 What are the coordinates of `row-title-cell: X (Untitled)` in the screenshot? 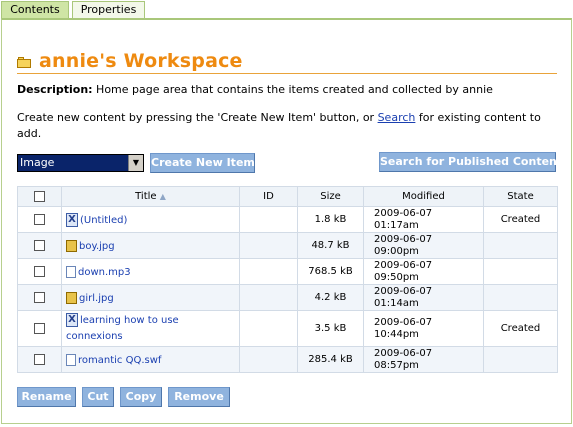 It's located at (150, 219).